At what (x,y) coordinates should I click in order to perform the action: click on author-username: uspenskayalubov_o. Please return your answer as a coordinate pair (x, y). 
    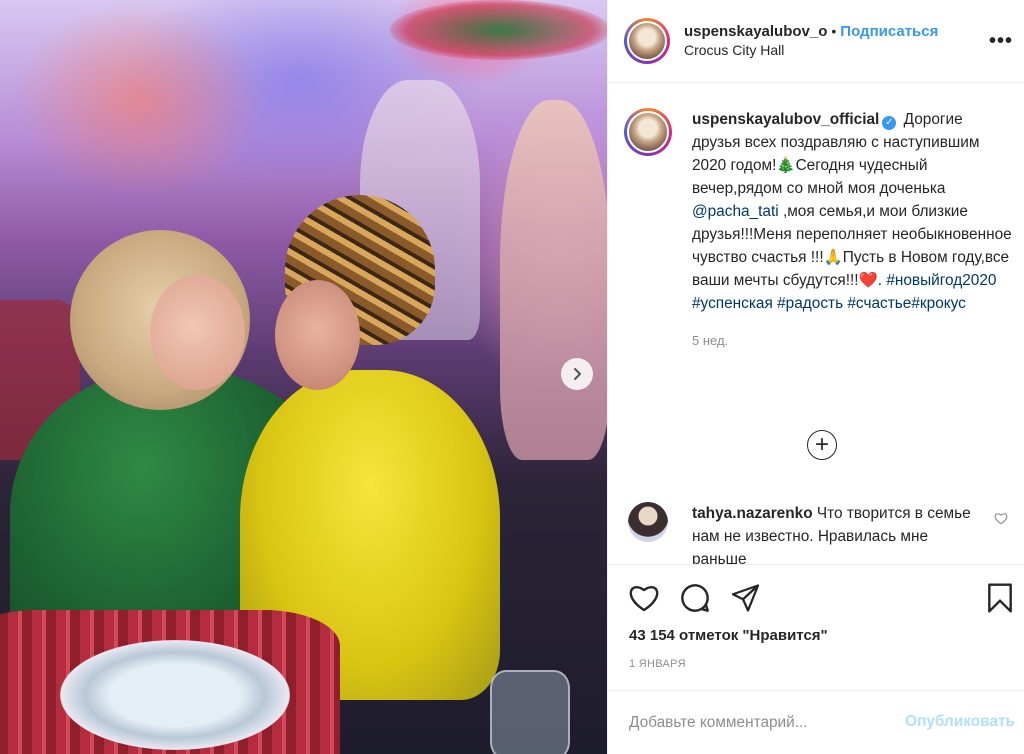
    Looking at the image, I should click on (755, 31).